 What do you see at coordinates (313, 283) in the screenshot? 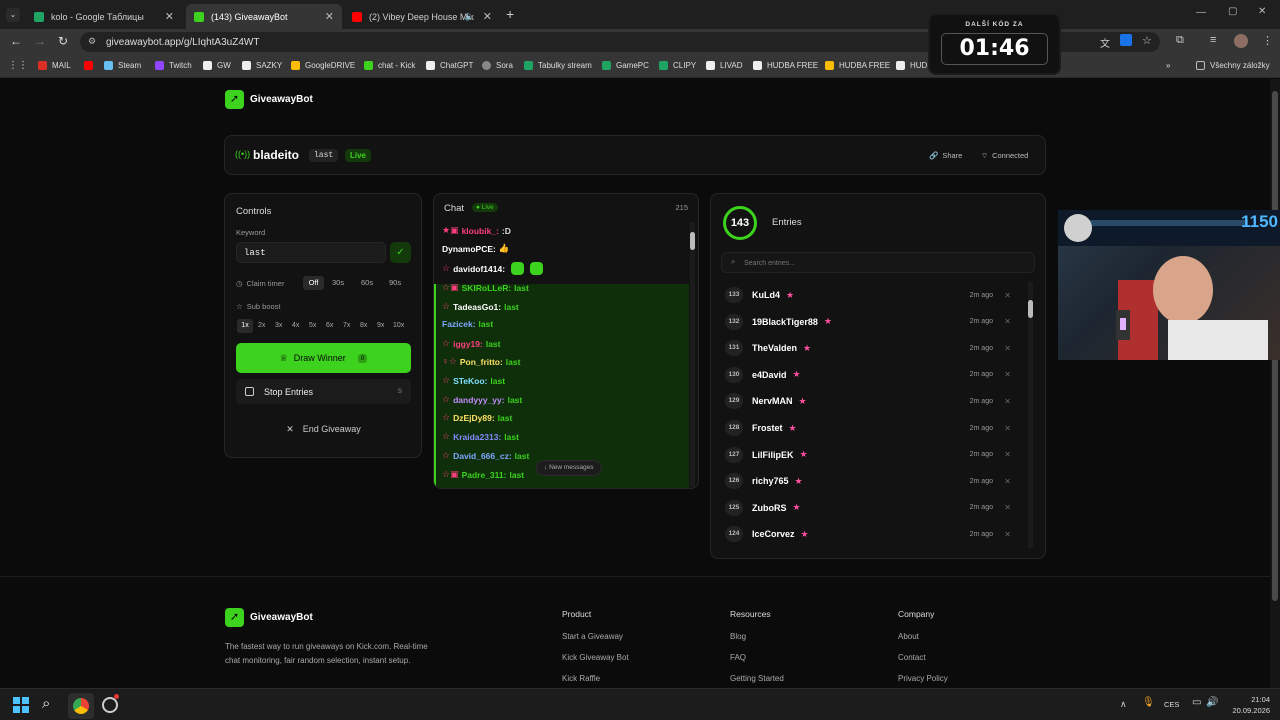
I see `claim-option-off: Off` at bounding box center [313, 283].